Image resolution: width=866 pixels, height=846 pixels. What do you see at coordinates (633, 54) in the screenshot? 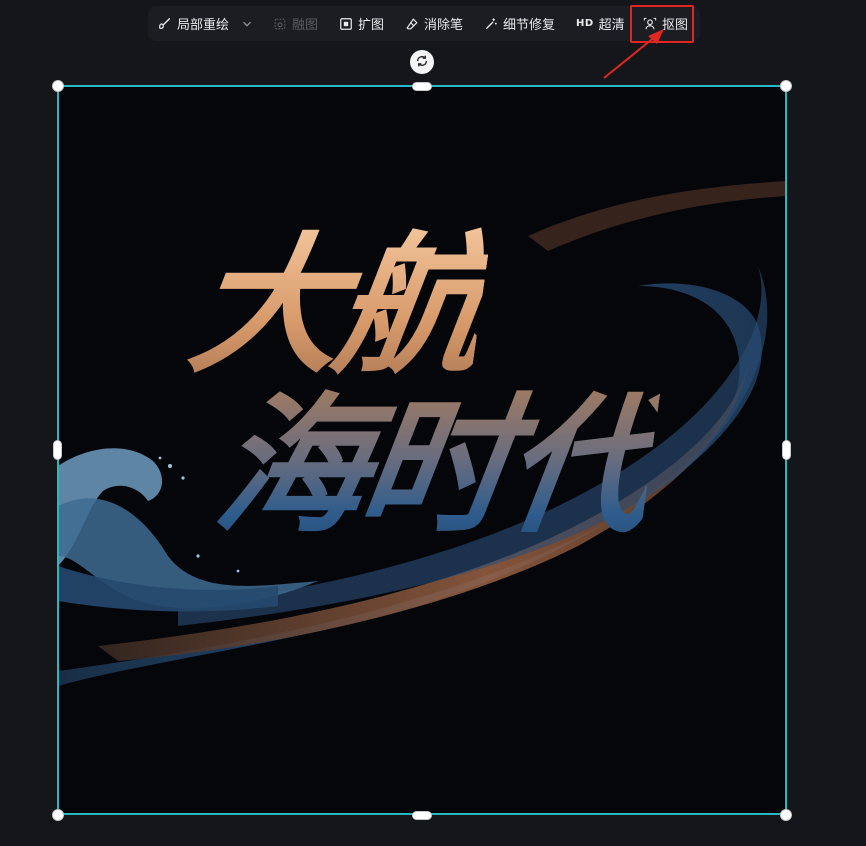
I see `annotation-arrow` at bounding box center [633, 54].